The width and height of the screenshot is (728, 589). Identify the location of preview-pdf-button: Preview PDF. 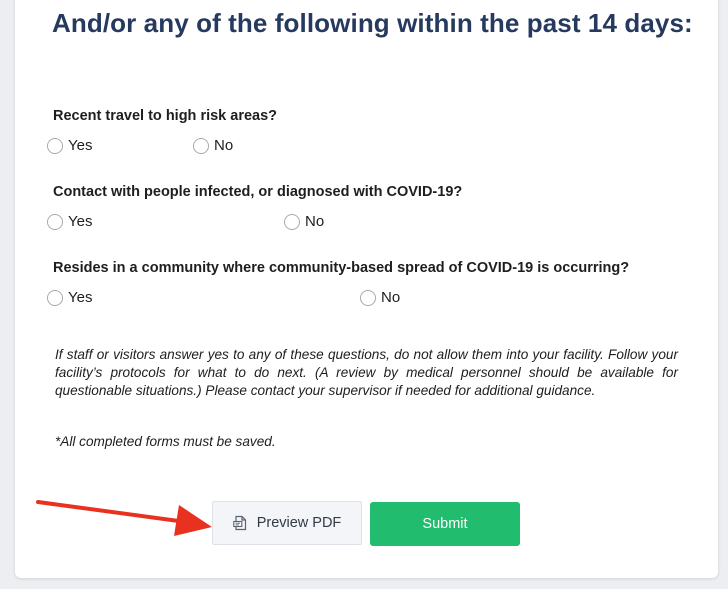
(287, 523).